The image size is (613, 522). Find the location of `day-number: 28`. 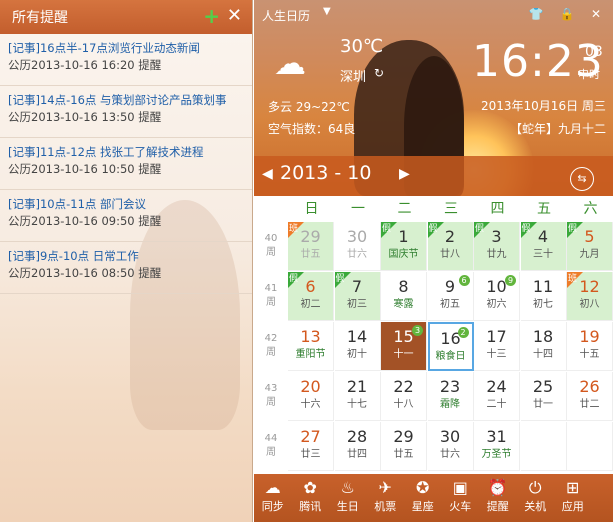

day-number: 28 is located at coordinates (357, 436).